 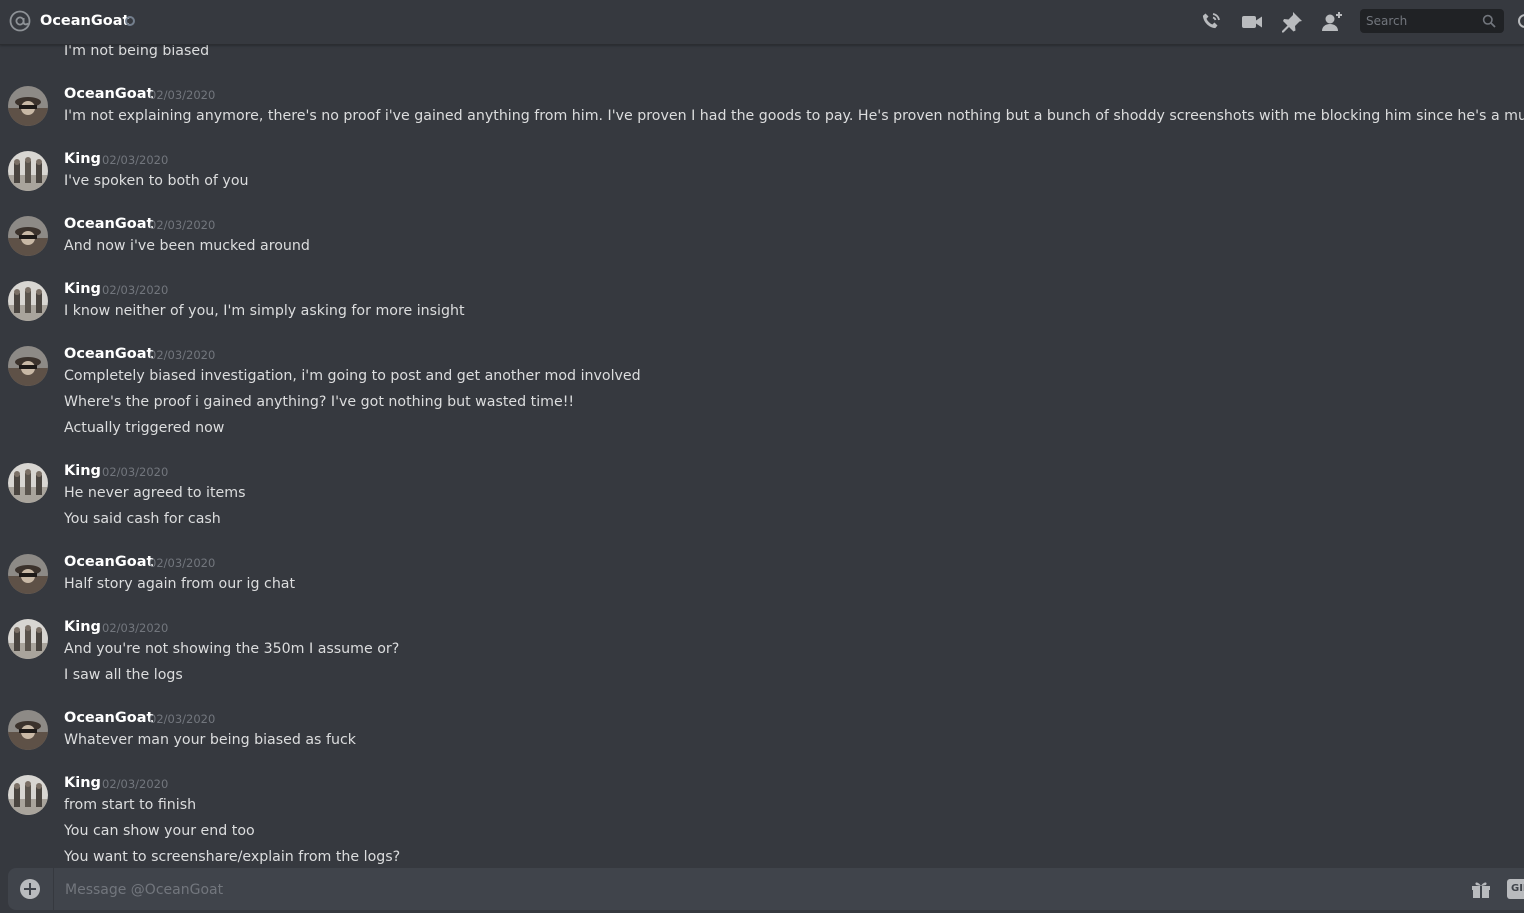 What do you see at coordinates (1521, 21) in the screenshot?
I see `inbox-icon` at bounding box center [1521, 21].